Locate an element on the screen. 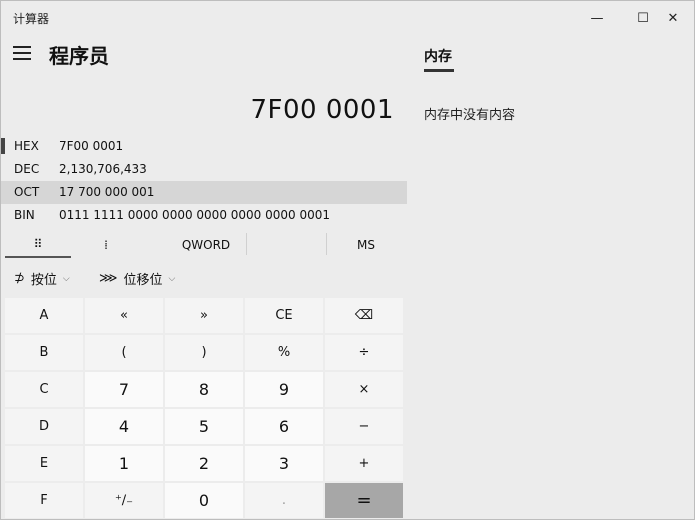 The height and width of the screenshot is (520, 695). close-icon: ✕ is located at coordinates (673, 18).